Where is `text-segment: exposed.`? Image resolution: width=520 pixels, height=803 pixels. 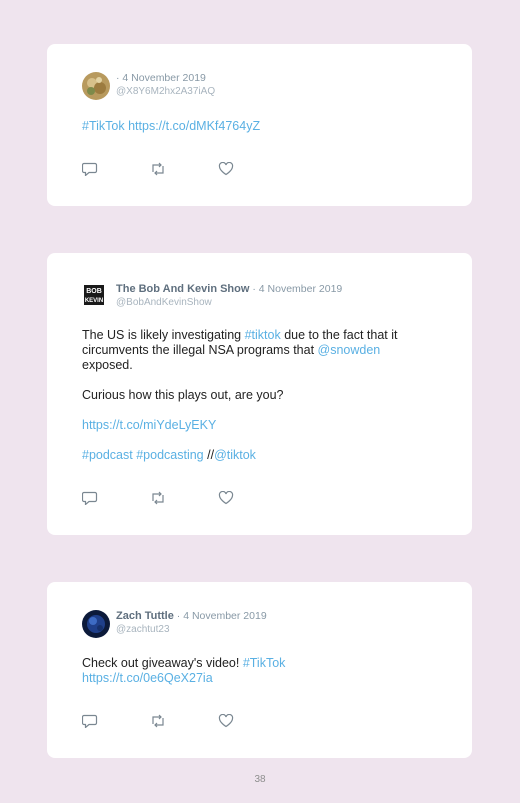 text-segment: exposed. is located at coordinates (107, 365).